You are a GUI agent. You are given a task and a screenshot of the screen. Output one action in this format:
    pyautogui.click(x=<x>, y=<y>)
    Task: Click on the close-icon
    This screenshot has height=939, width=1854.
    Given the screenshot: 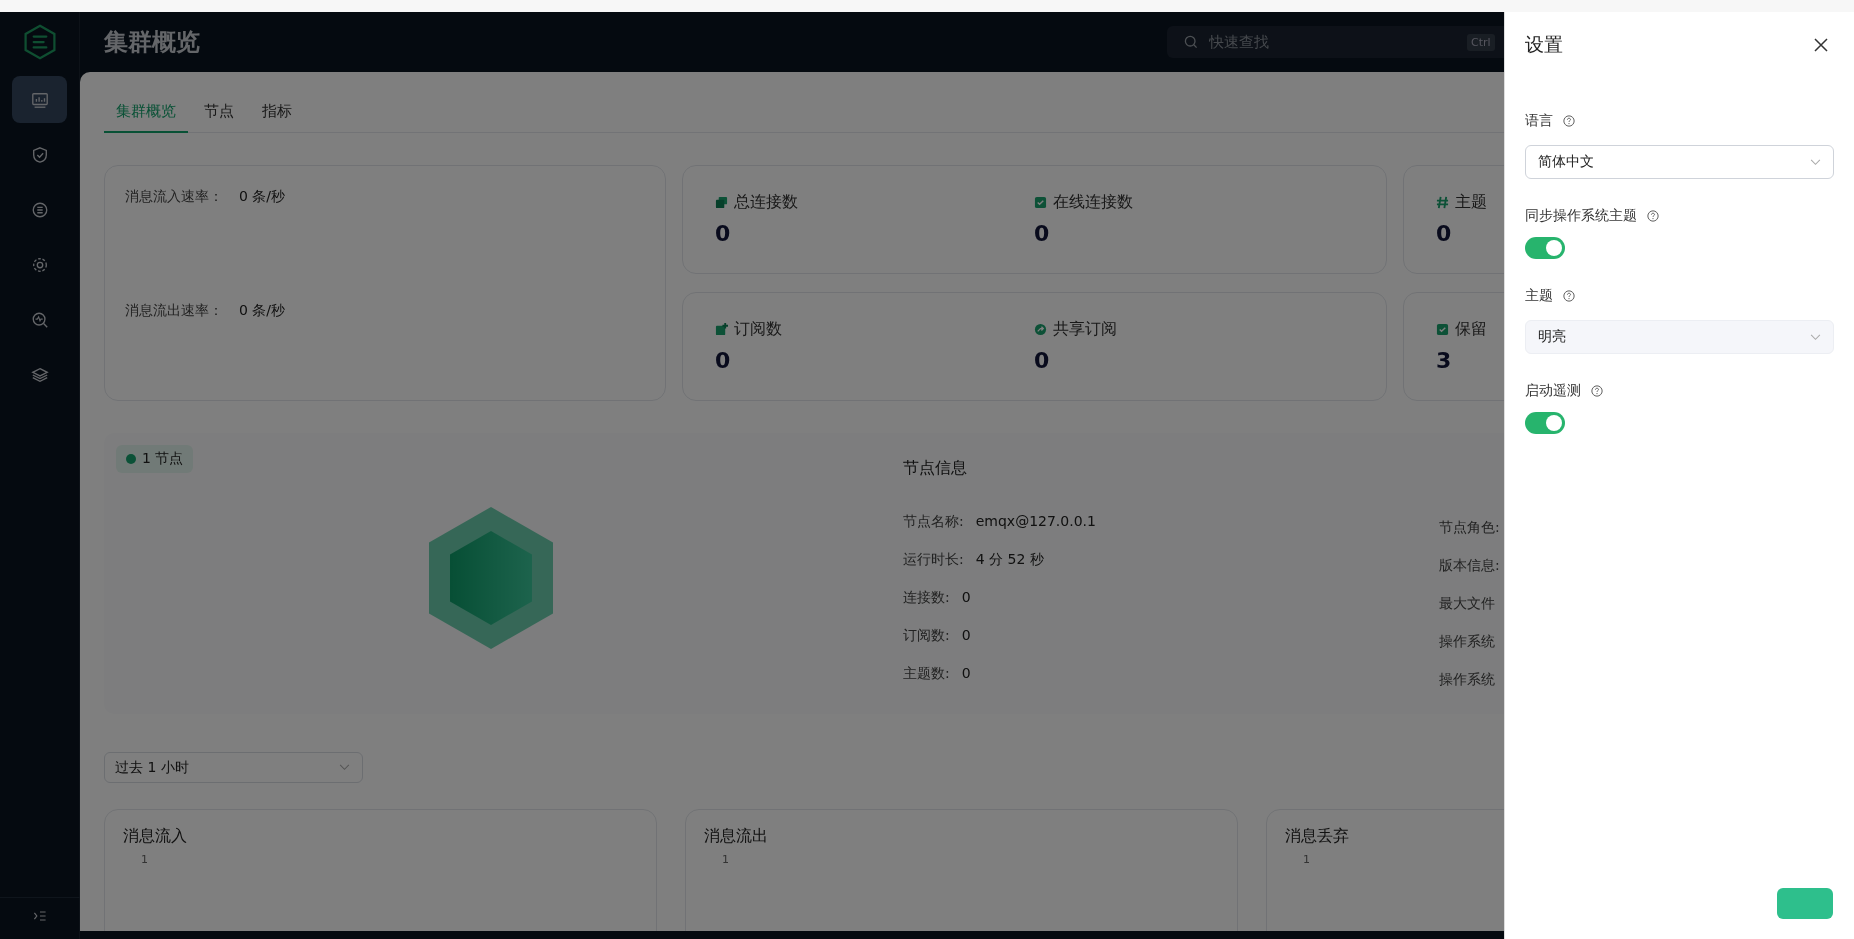 What is the action you would take?
    pyautogui.click(x=1821, y=45)
    